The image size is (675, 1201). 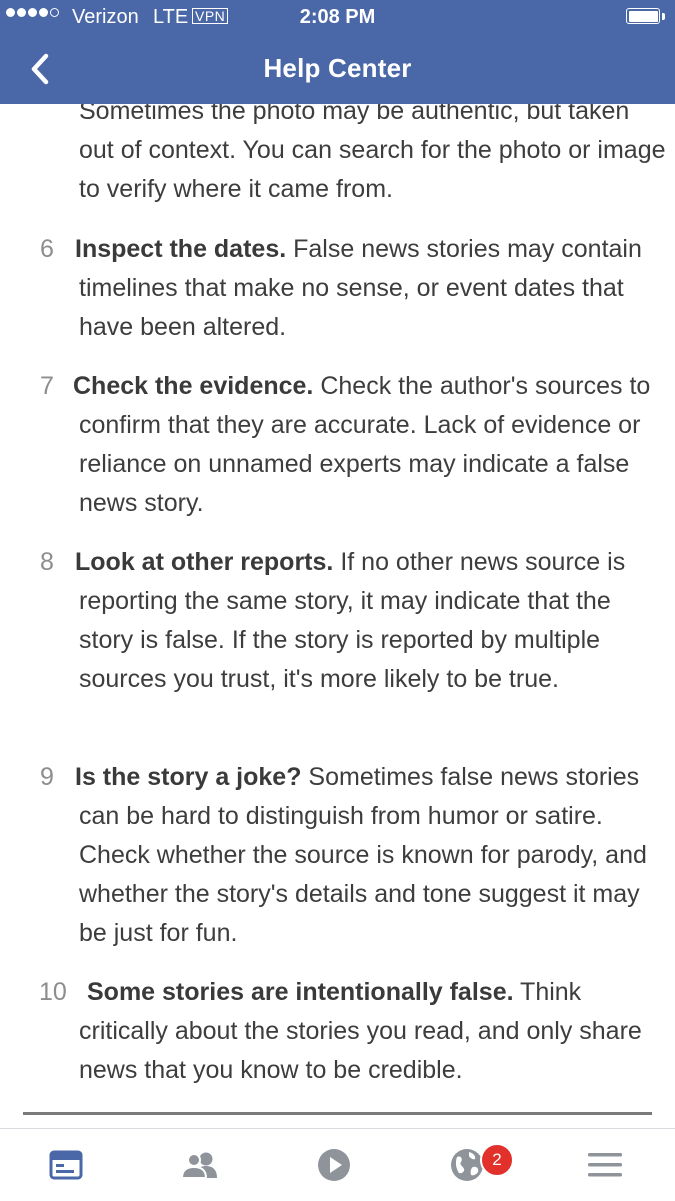 I want to click on step-title: Check the evidence., so click(x=193, y=386).